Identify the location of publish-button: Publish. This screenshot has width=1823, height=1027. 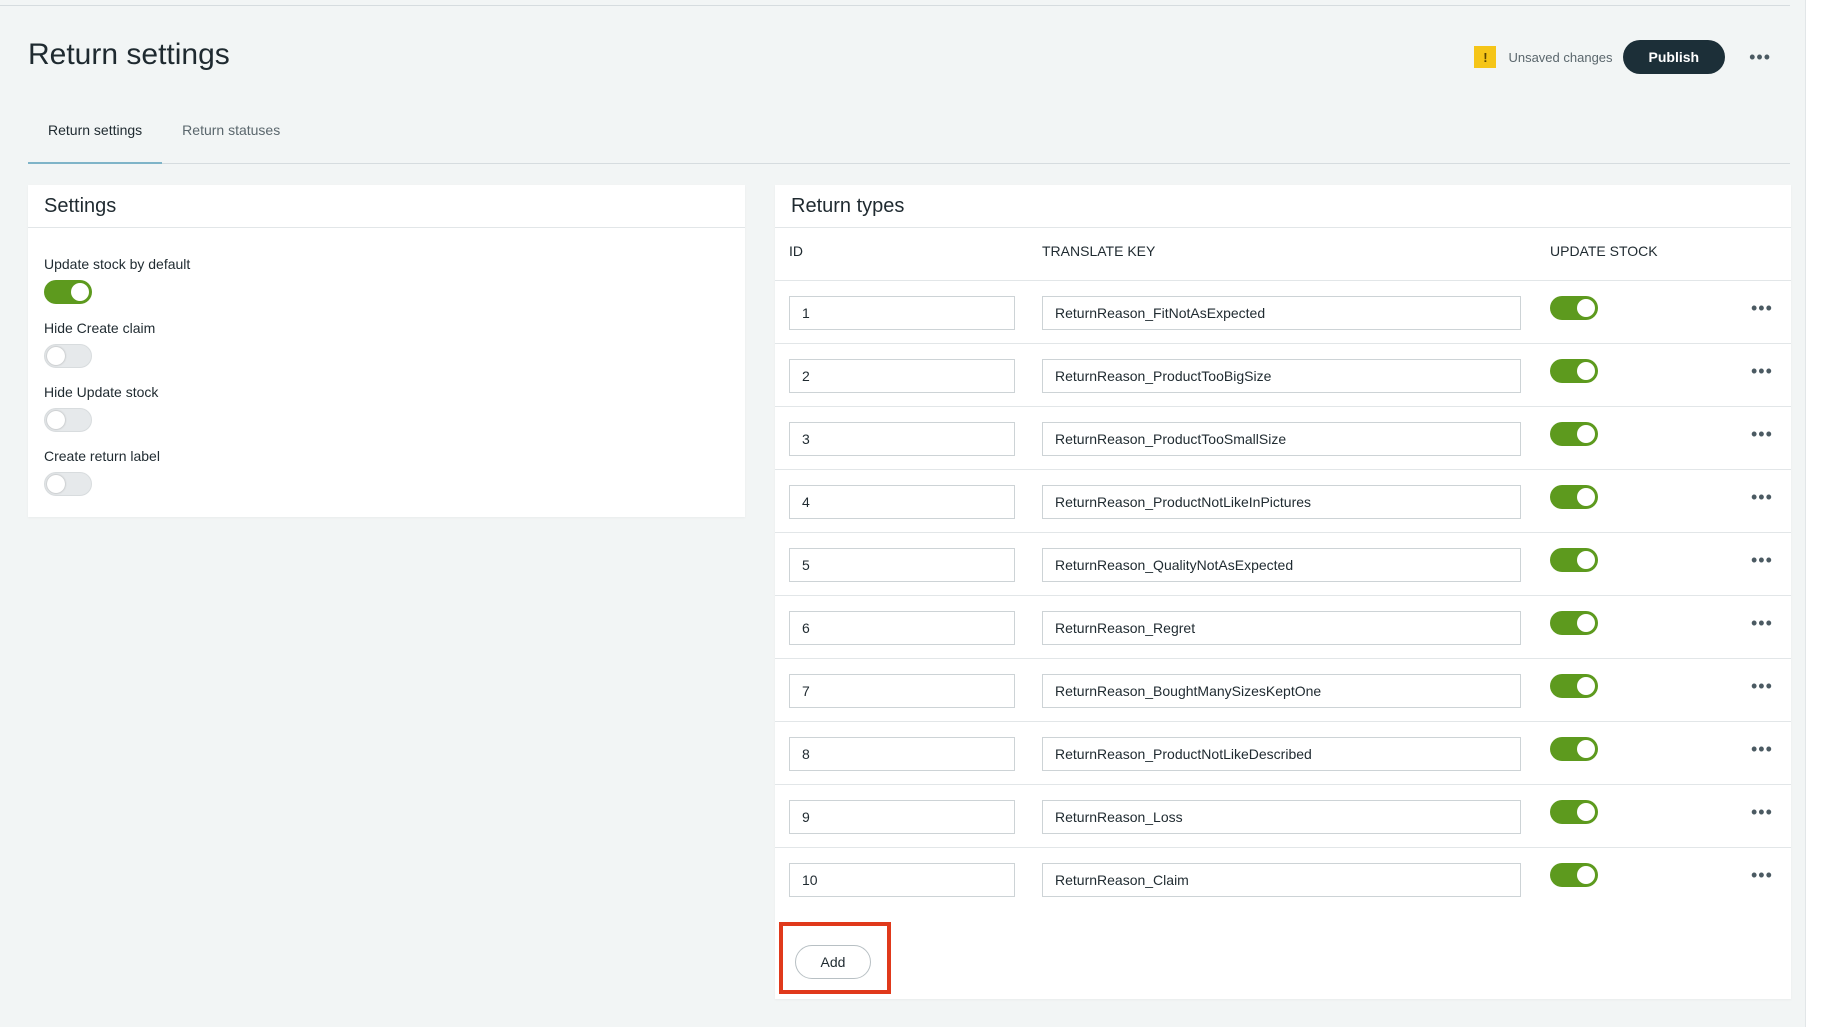
(1674, 57).